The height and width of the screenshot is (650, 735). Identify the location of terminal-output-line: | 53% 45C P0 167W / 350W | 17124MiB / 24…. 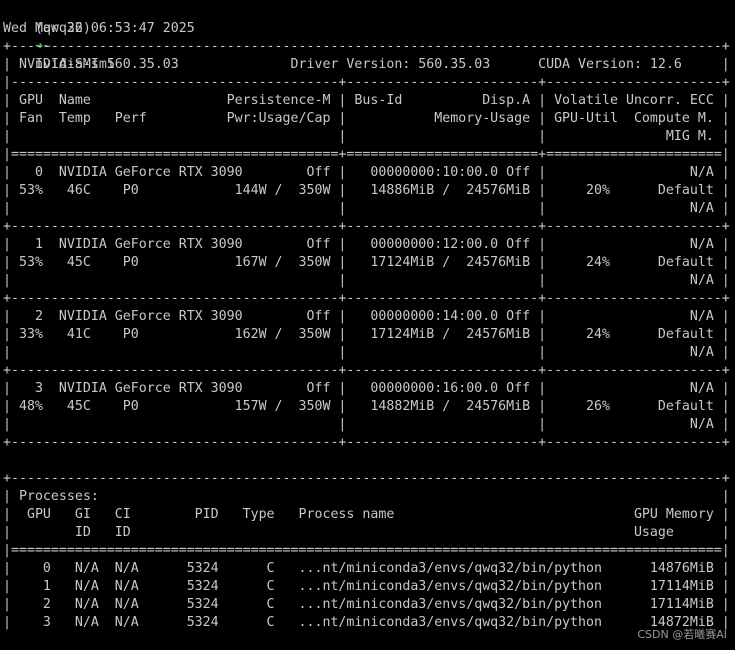
(366, 262).